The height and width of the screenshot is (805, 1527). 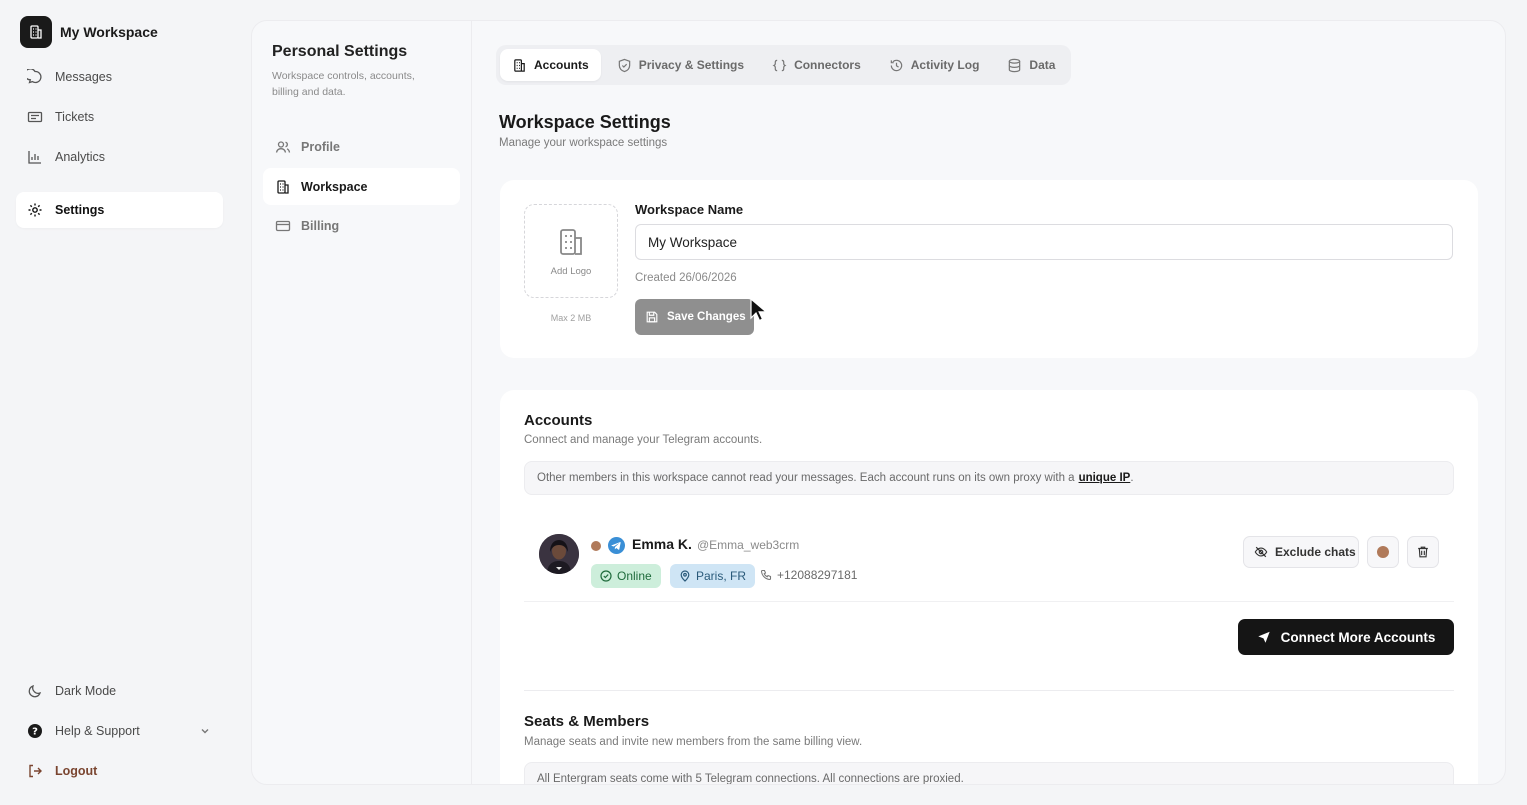 I want to click on tab-privacy-settings: Privacy & Settings, so click(x=680, y=65).